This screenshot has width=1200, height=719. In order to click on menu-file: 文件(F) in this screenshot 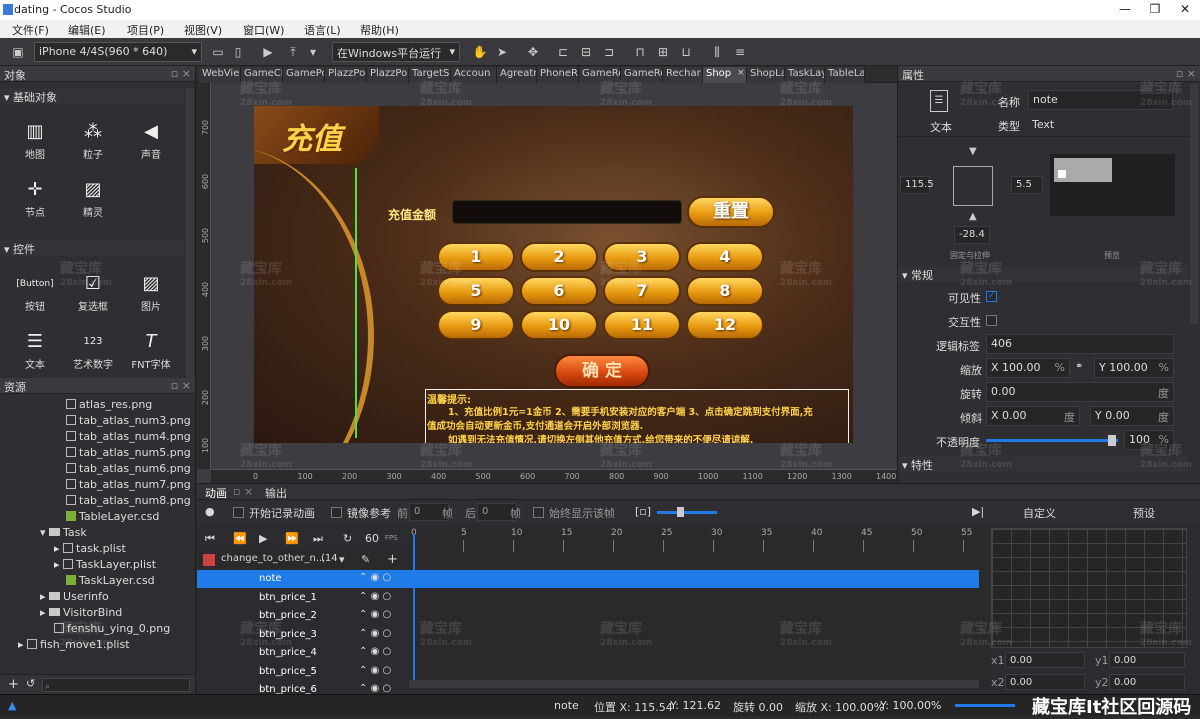, I will do `click(30, 30)`.